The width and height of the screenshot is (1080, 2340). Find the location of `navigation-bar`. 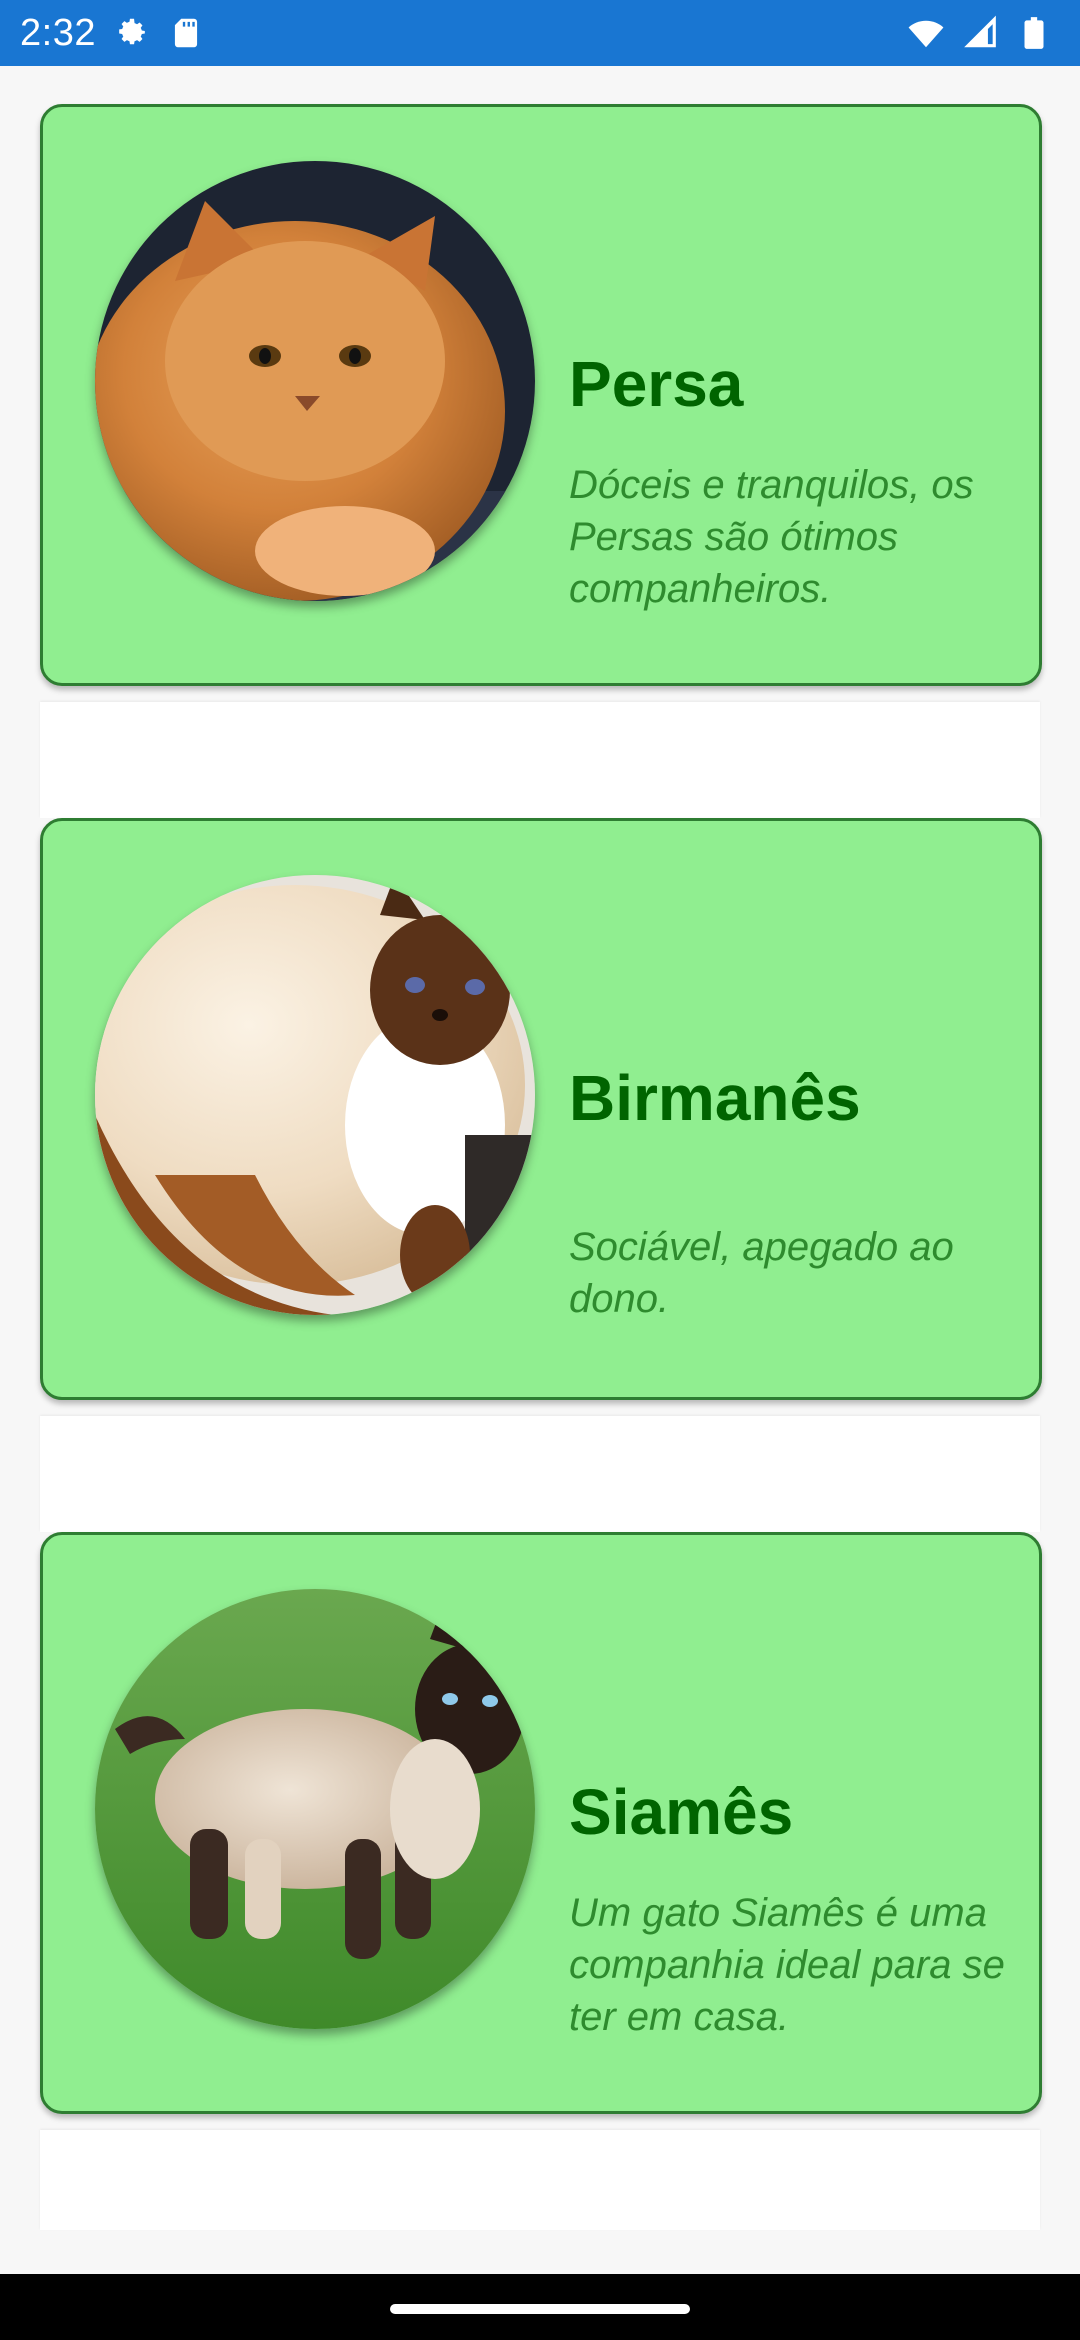

navigation-bar is located at coordinates (540, 2307).